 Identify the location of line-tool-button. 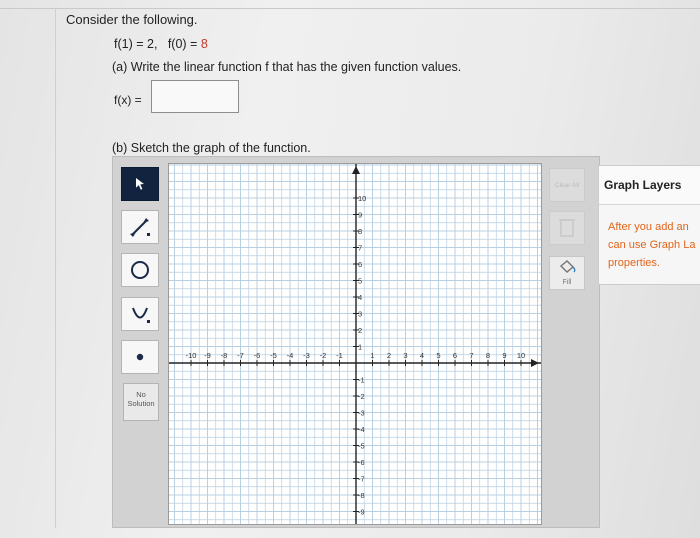
(140, 227).